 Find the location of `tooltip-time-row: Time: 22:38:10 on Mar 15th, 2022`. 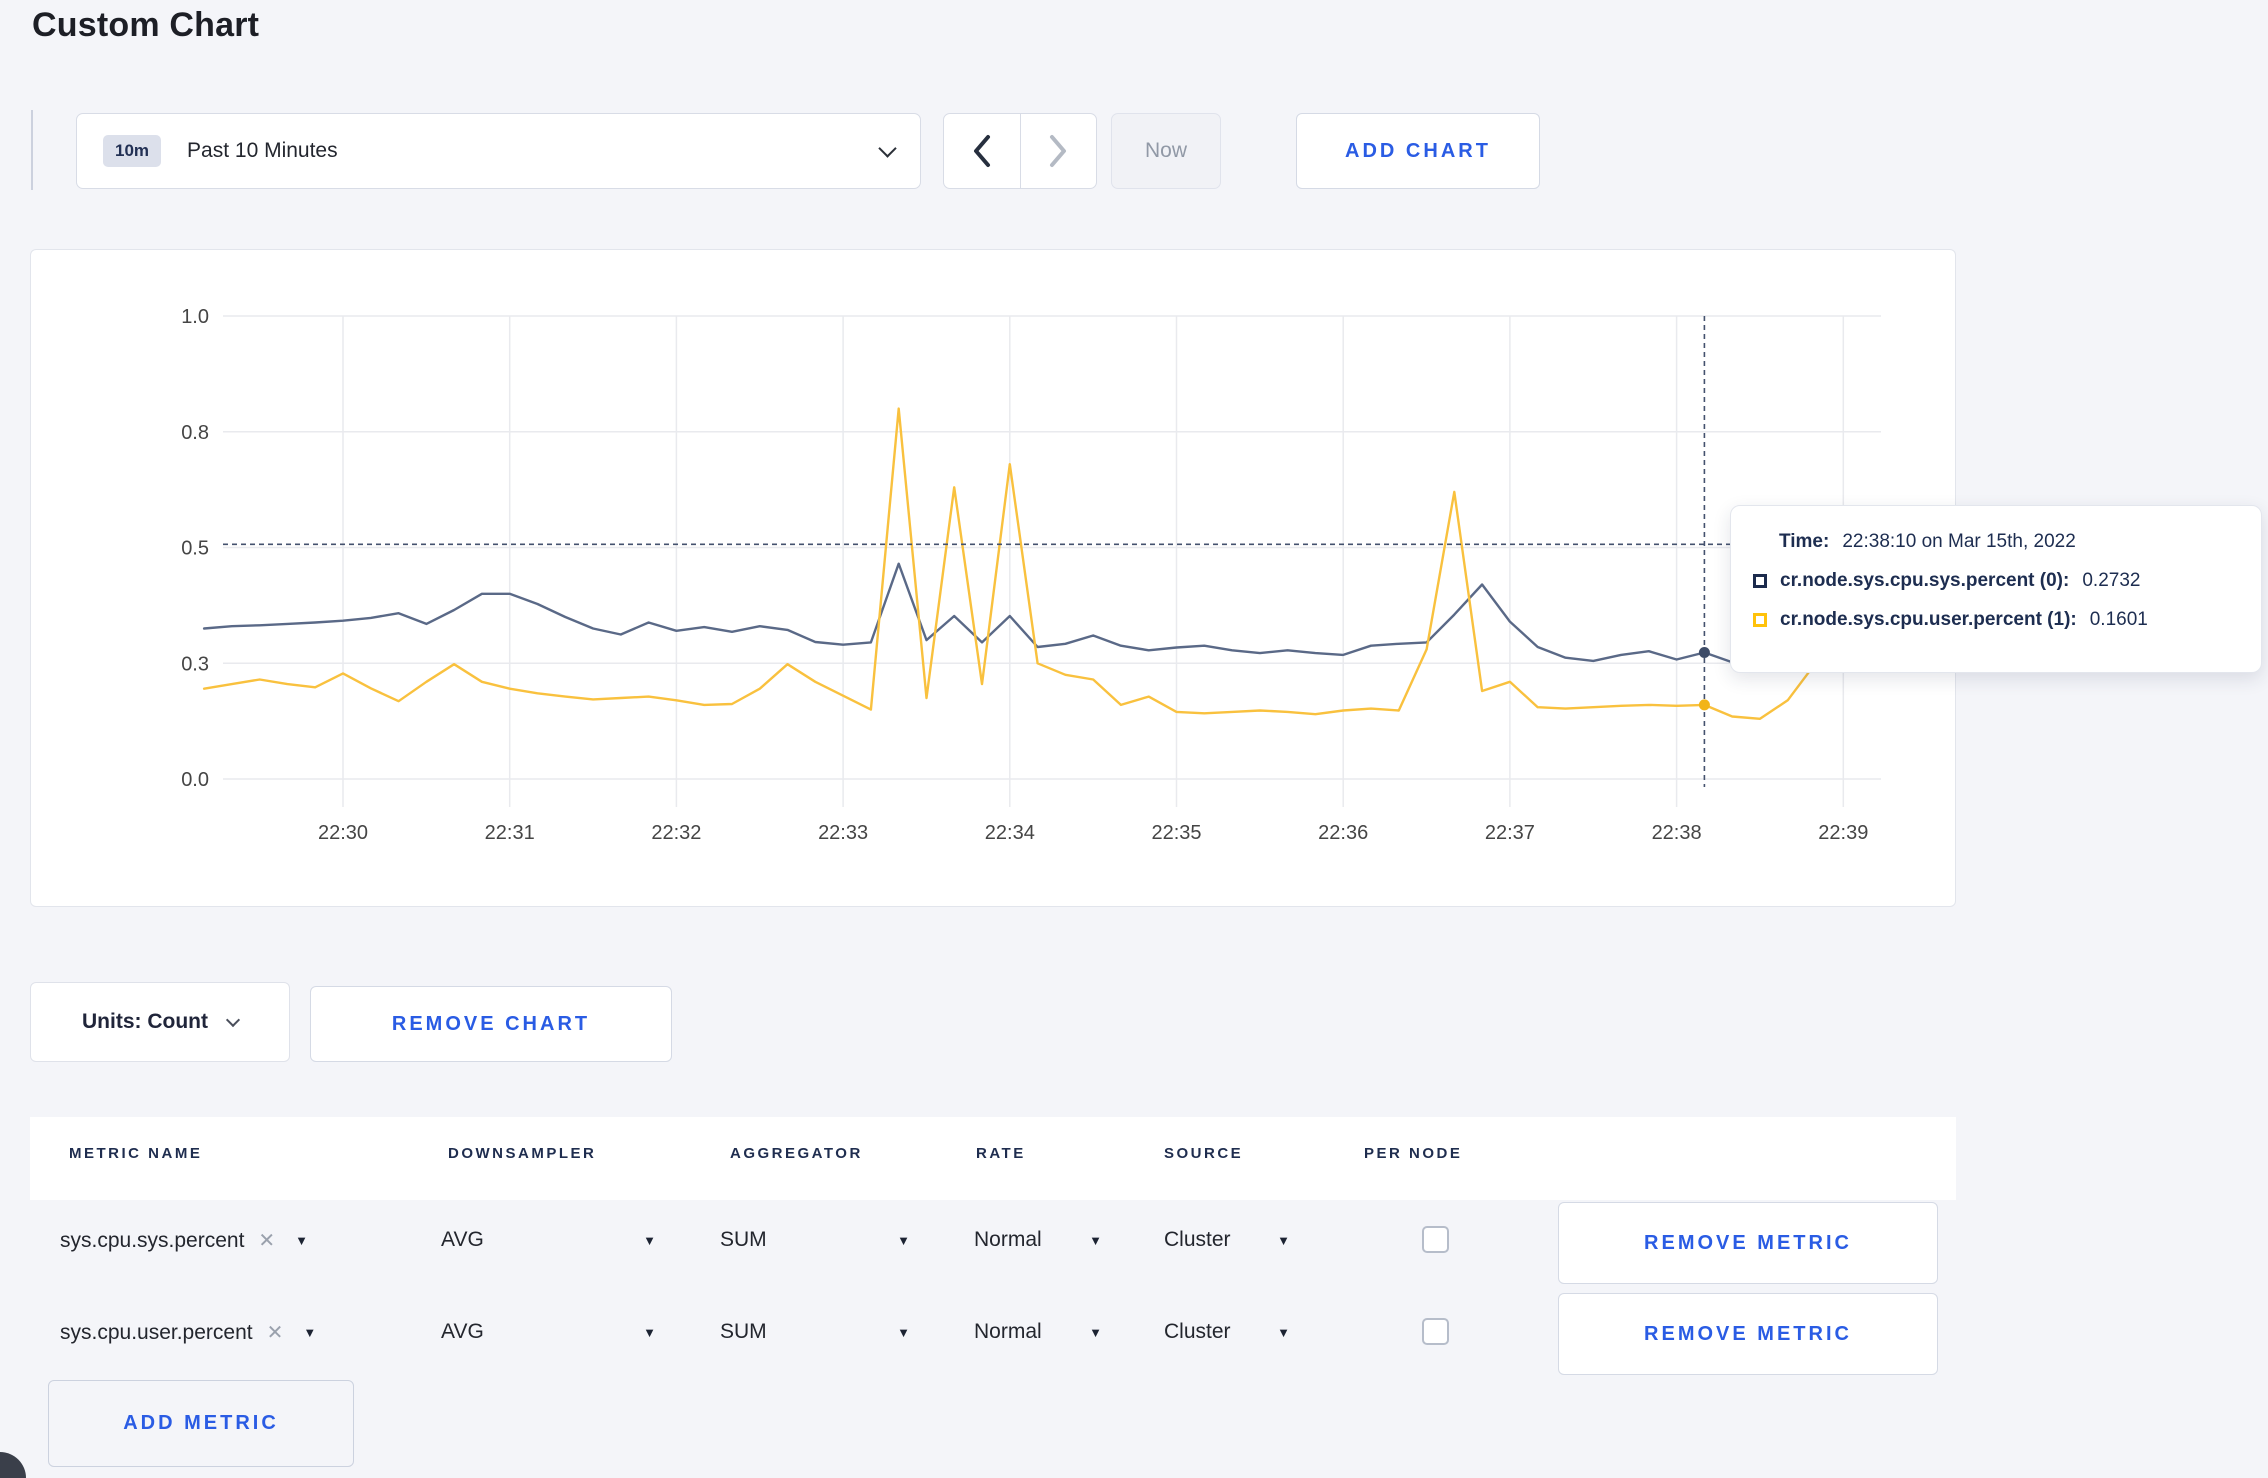

tooltip-time-row: Time: 22:38:10 on Mar 15th, 2022 is located at coordinates (1995, 542).